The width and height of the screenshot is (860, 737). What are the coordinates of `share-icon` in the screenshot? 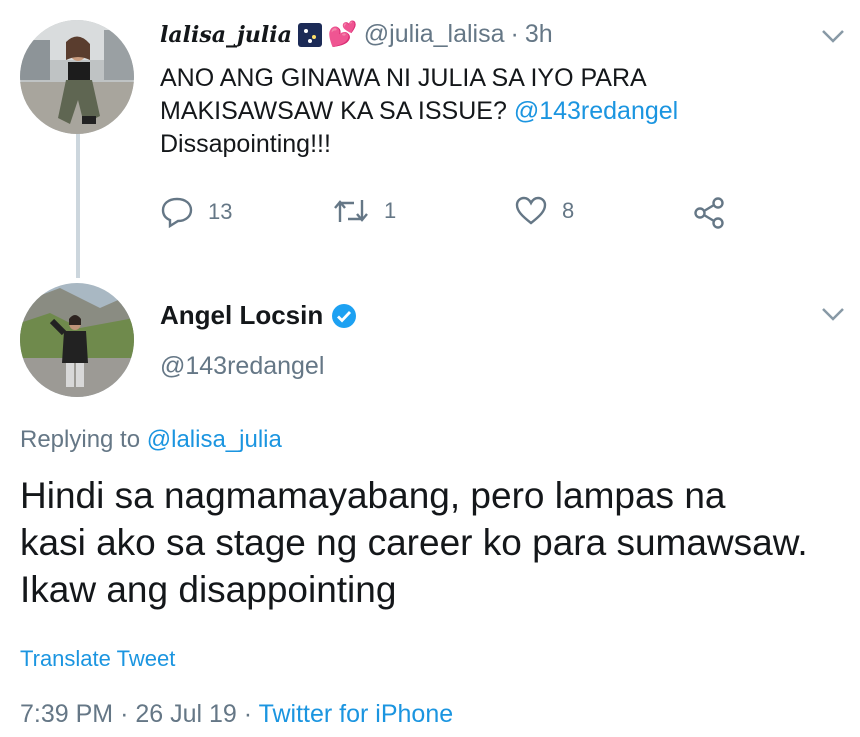 It's located at (709, 213).